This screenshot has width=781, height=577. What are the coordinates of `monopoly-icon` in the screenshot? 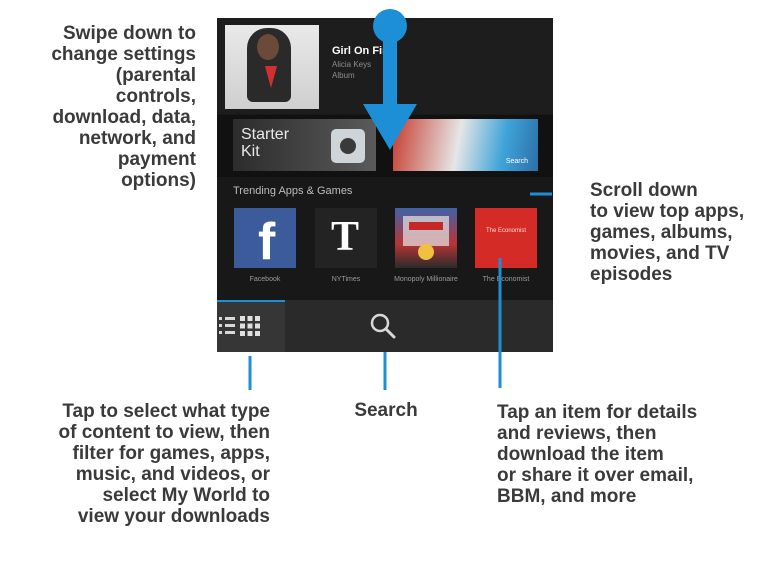 It's located at (426, 238).